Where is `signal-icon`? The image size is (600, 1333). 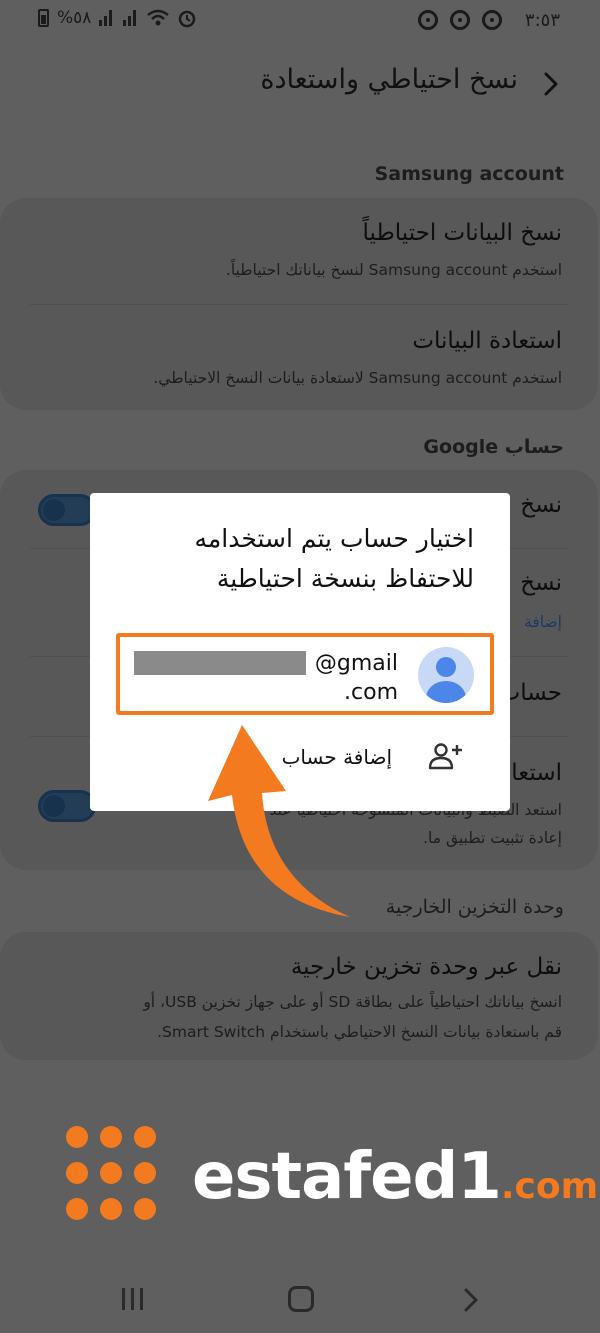
signal-icon is located at coordinates (107, 18).